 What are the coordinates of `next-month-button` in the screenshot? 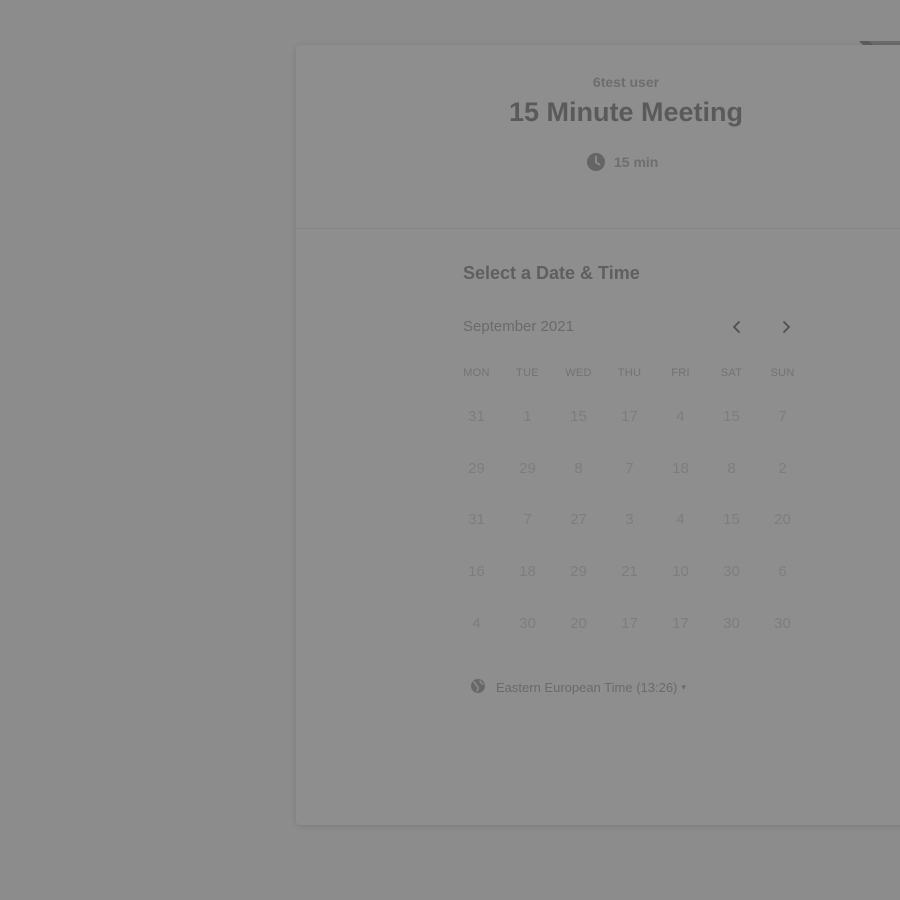 It's located at (786, 327).